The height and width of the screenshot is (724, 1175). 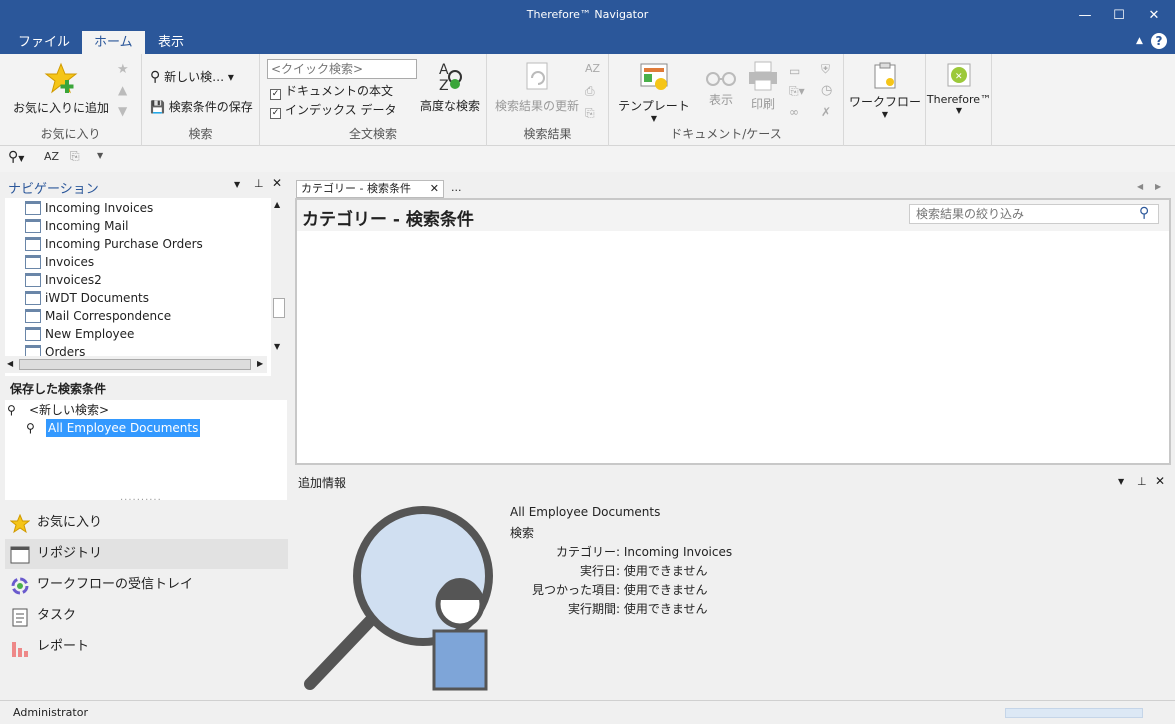 I want to click on filter-search-icon: ⚲, so click(x=1144, y=213).